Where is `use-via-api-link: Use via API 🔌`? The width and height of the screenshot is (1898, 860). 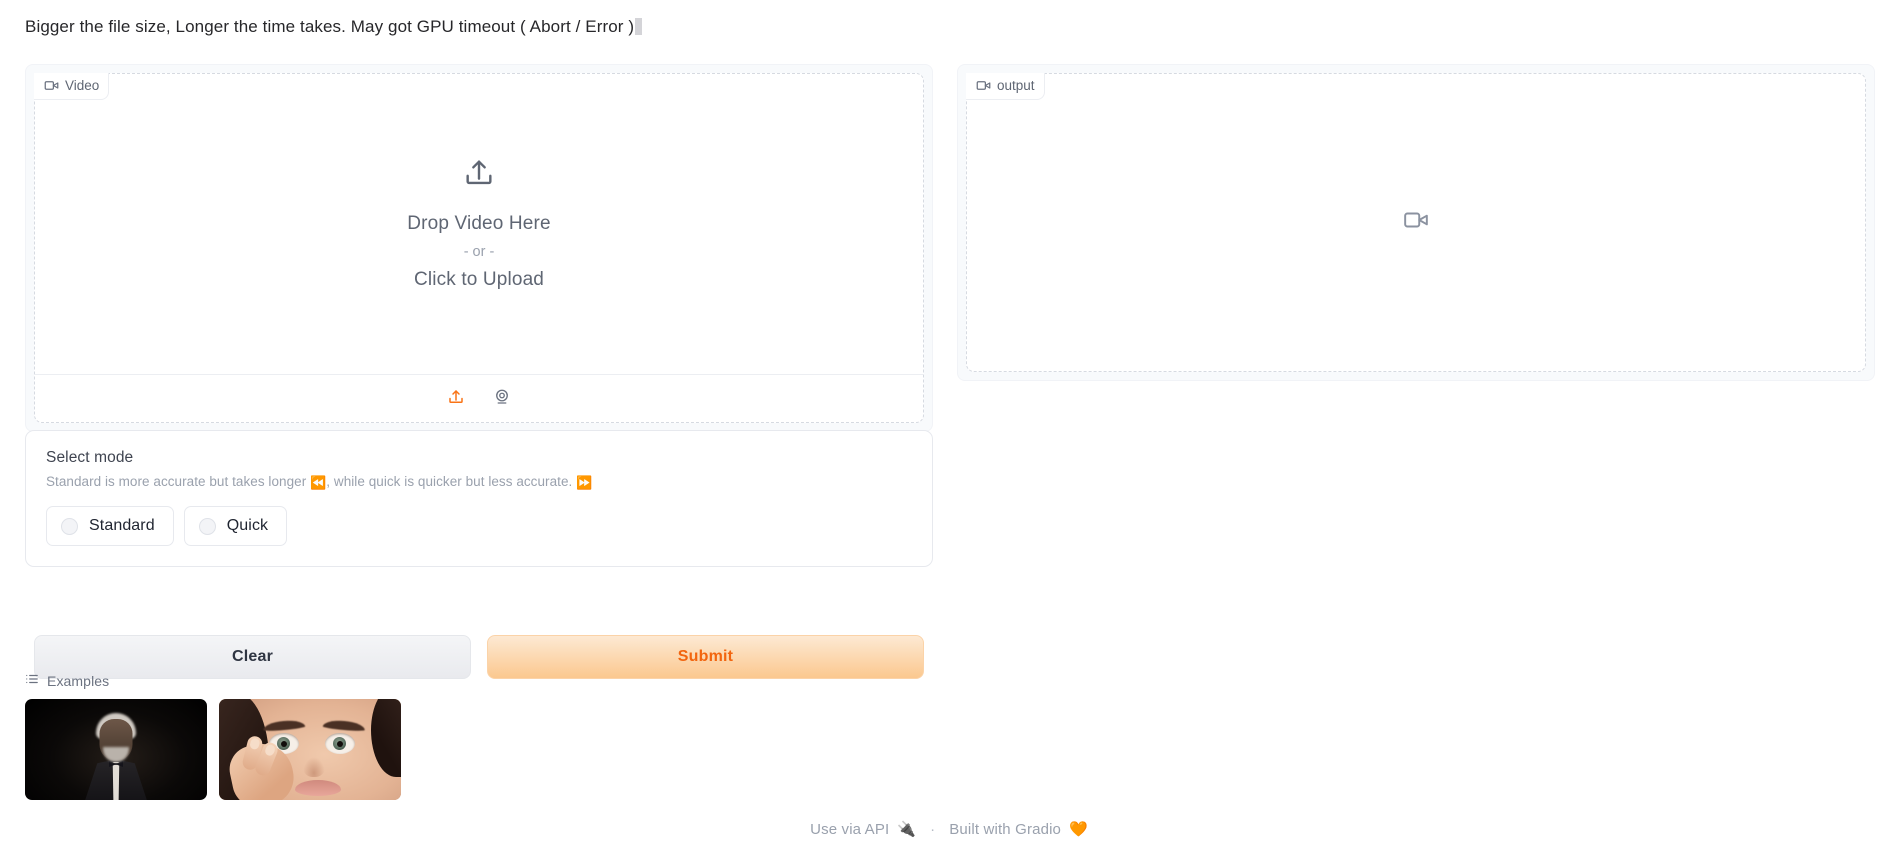
use-via-api-link: Use via API 🔌 is located at coordinates (863, 829).